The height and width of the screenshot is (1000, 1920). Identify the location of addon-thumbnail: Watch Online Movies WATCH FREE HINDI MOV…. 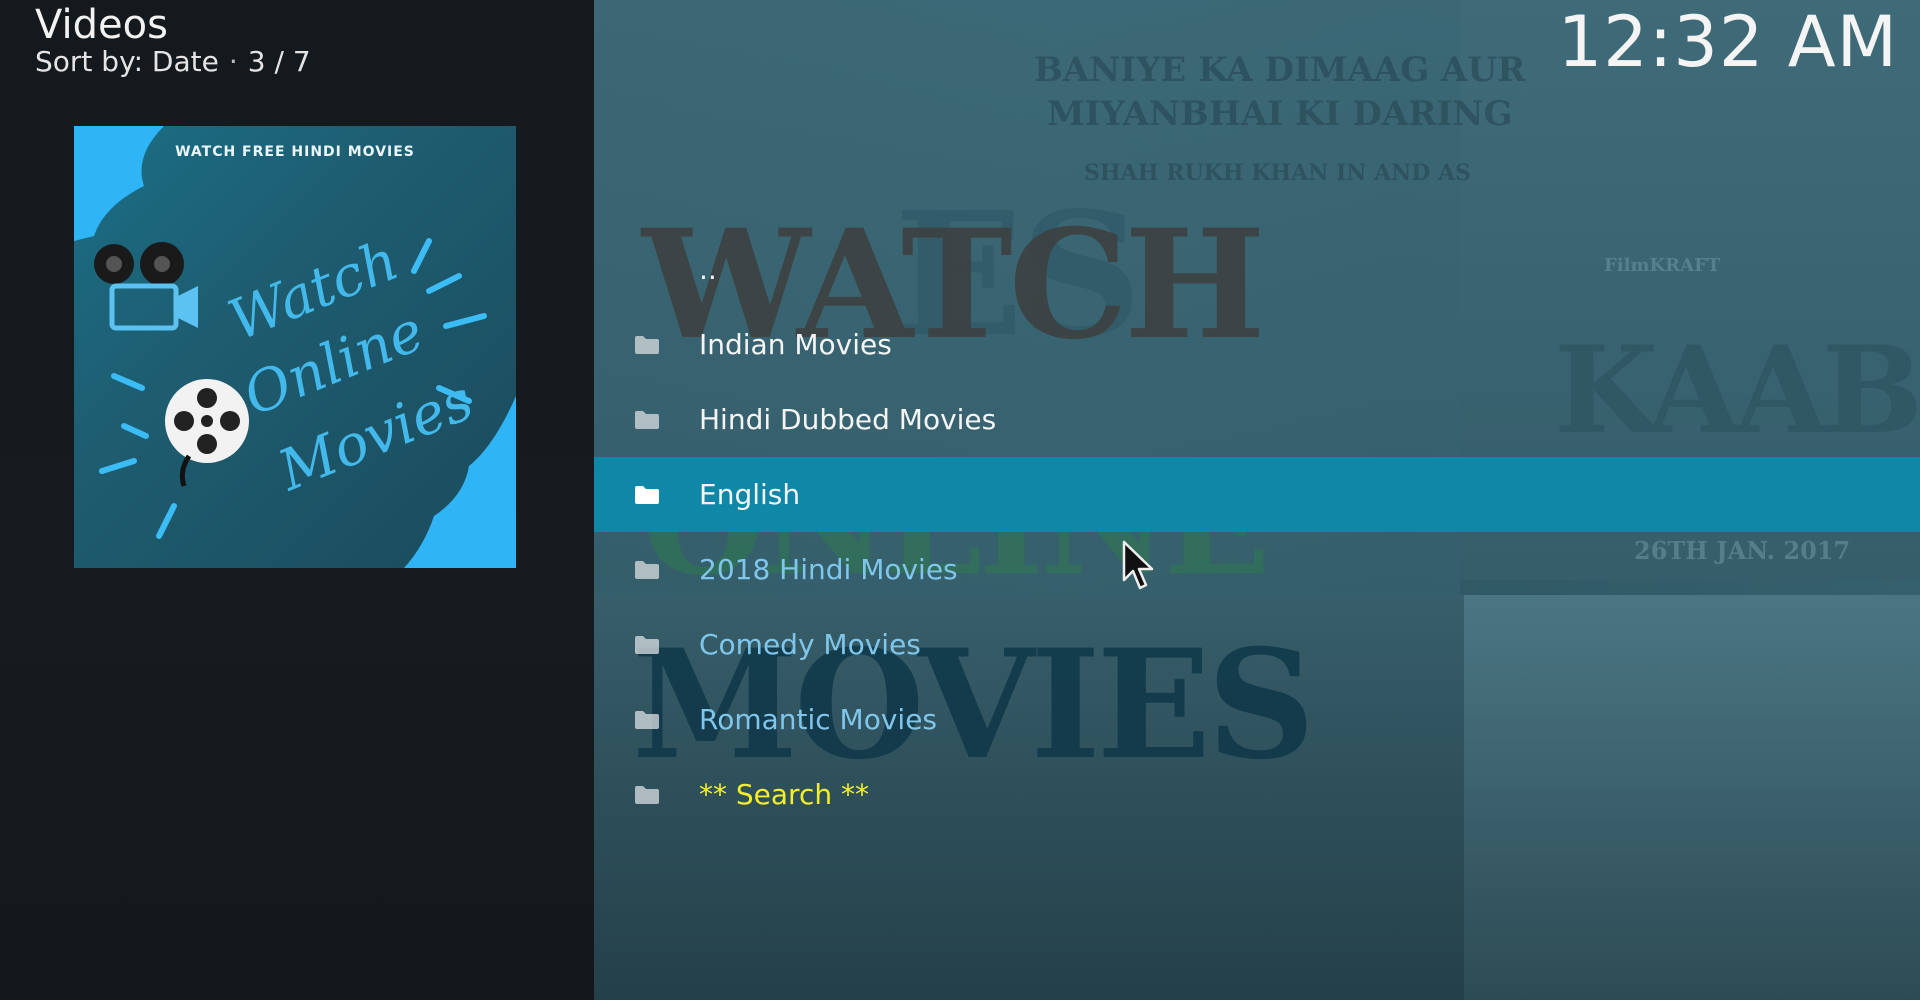
(295, 347).